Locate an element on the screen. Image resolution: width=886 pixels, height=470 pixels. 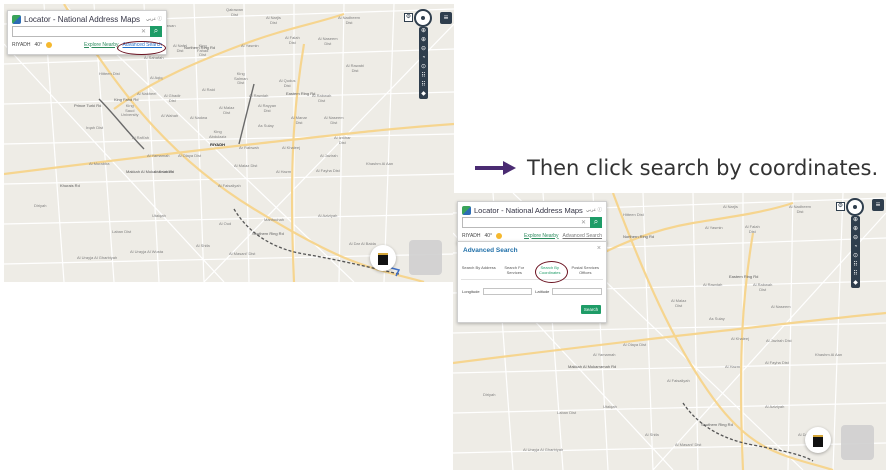
latitude-input is located at coordinates (577, 291).